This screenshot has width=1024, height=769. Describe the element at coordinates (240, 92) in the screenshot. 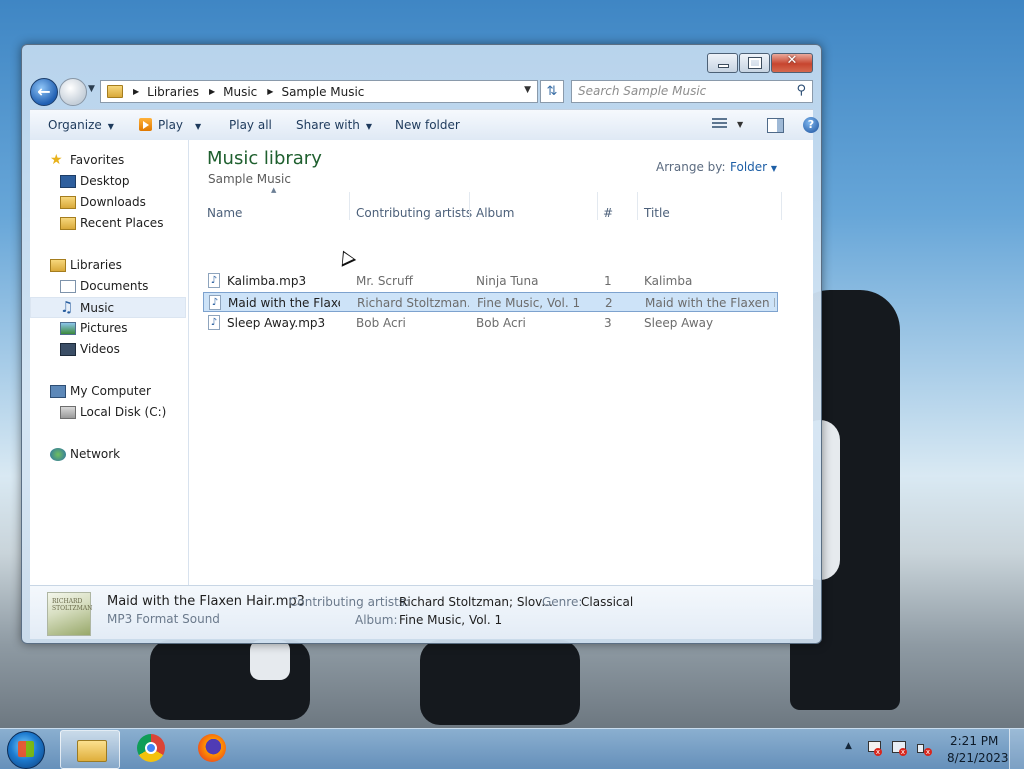

I see `breadcrumb-music: Music` at that location.